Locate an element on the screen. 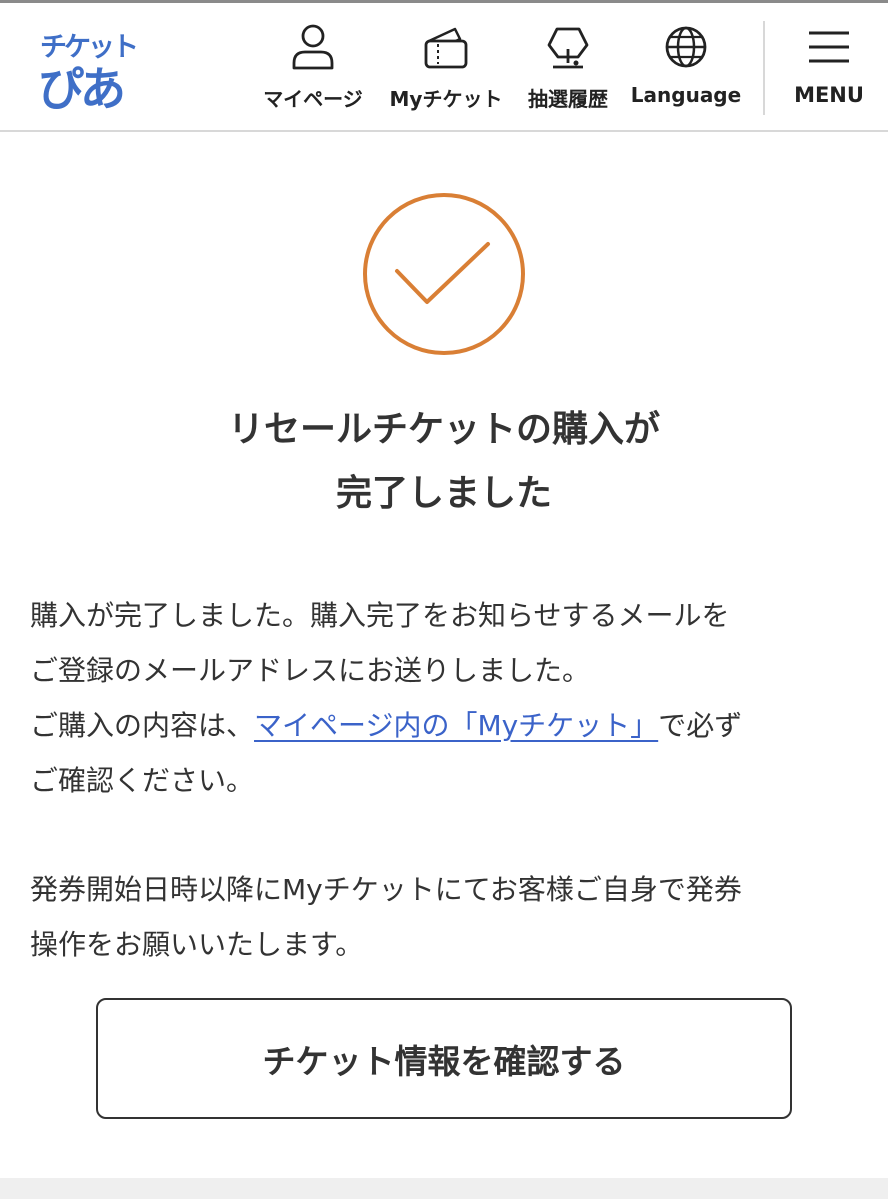  nav-myticket: Myチケット is located at coordinates (446, 67).